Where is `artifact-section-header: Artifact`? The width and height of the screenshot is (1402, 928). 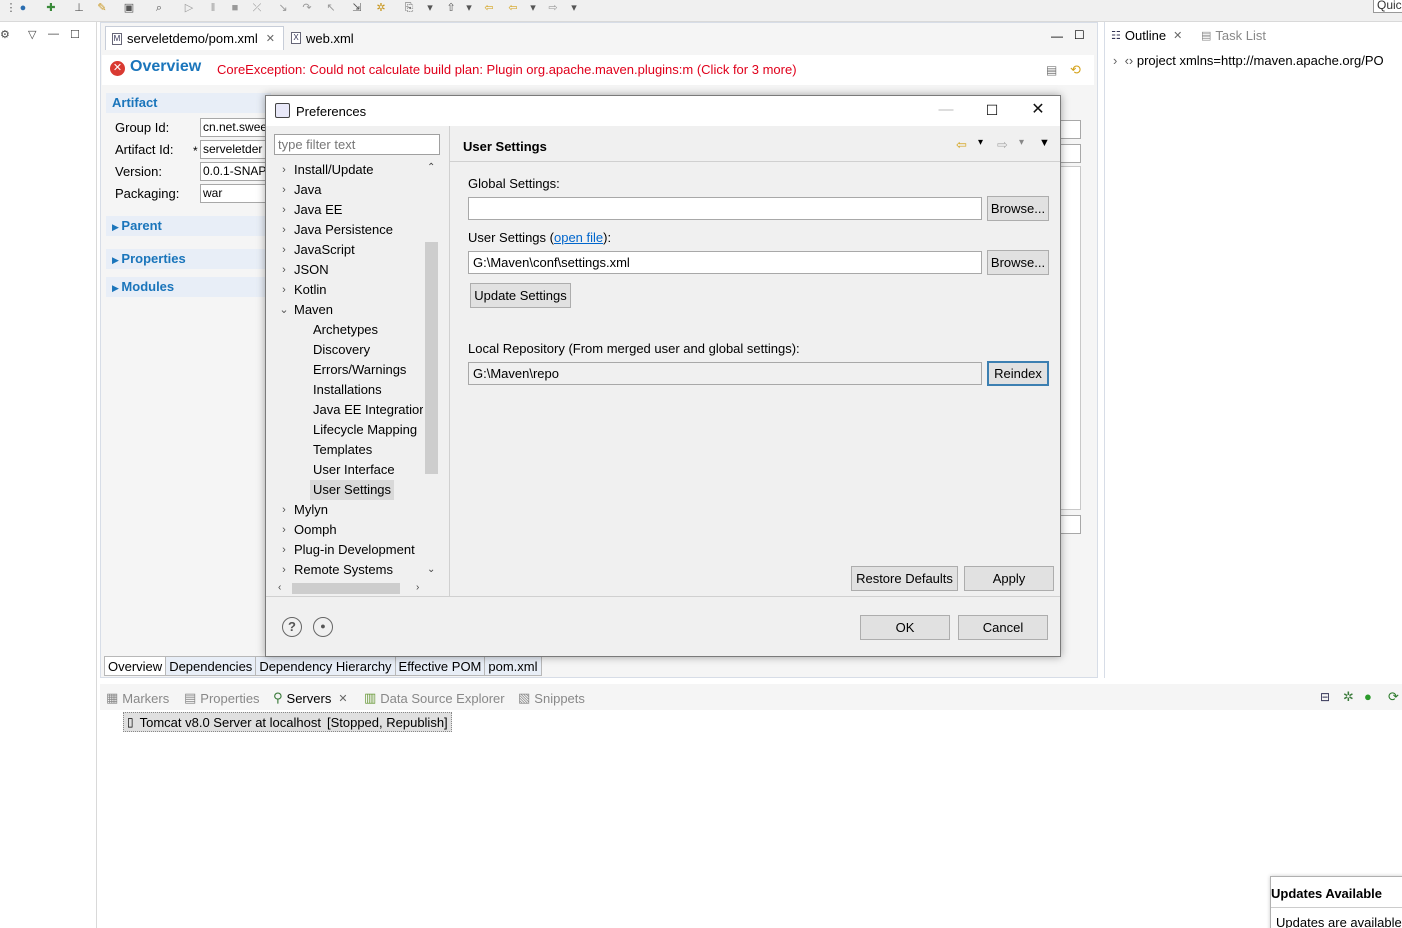 artifact-section-header: Artifact is located at coordinates (188, 103).